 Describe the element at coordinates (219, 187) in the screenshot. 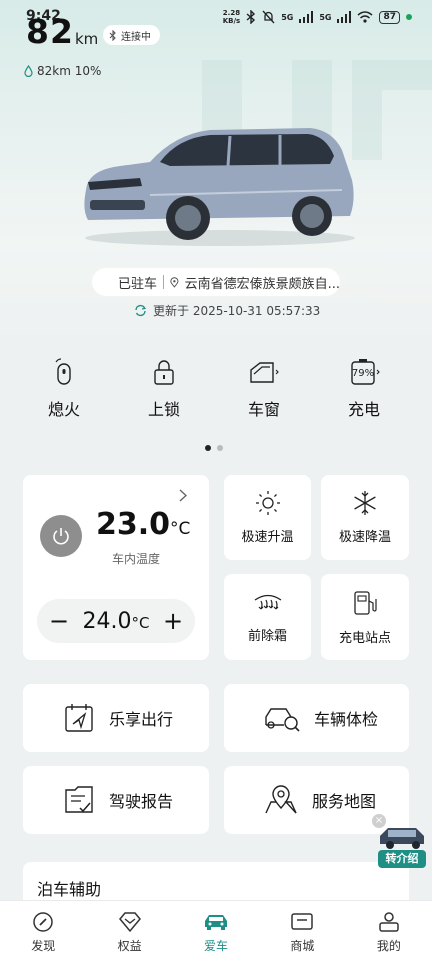

I see `car-image` at that location.